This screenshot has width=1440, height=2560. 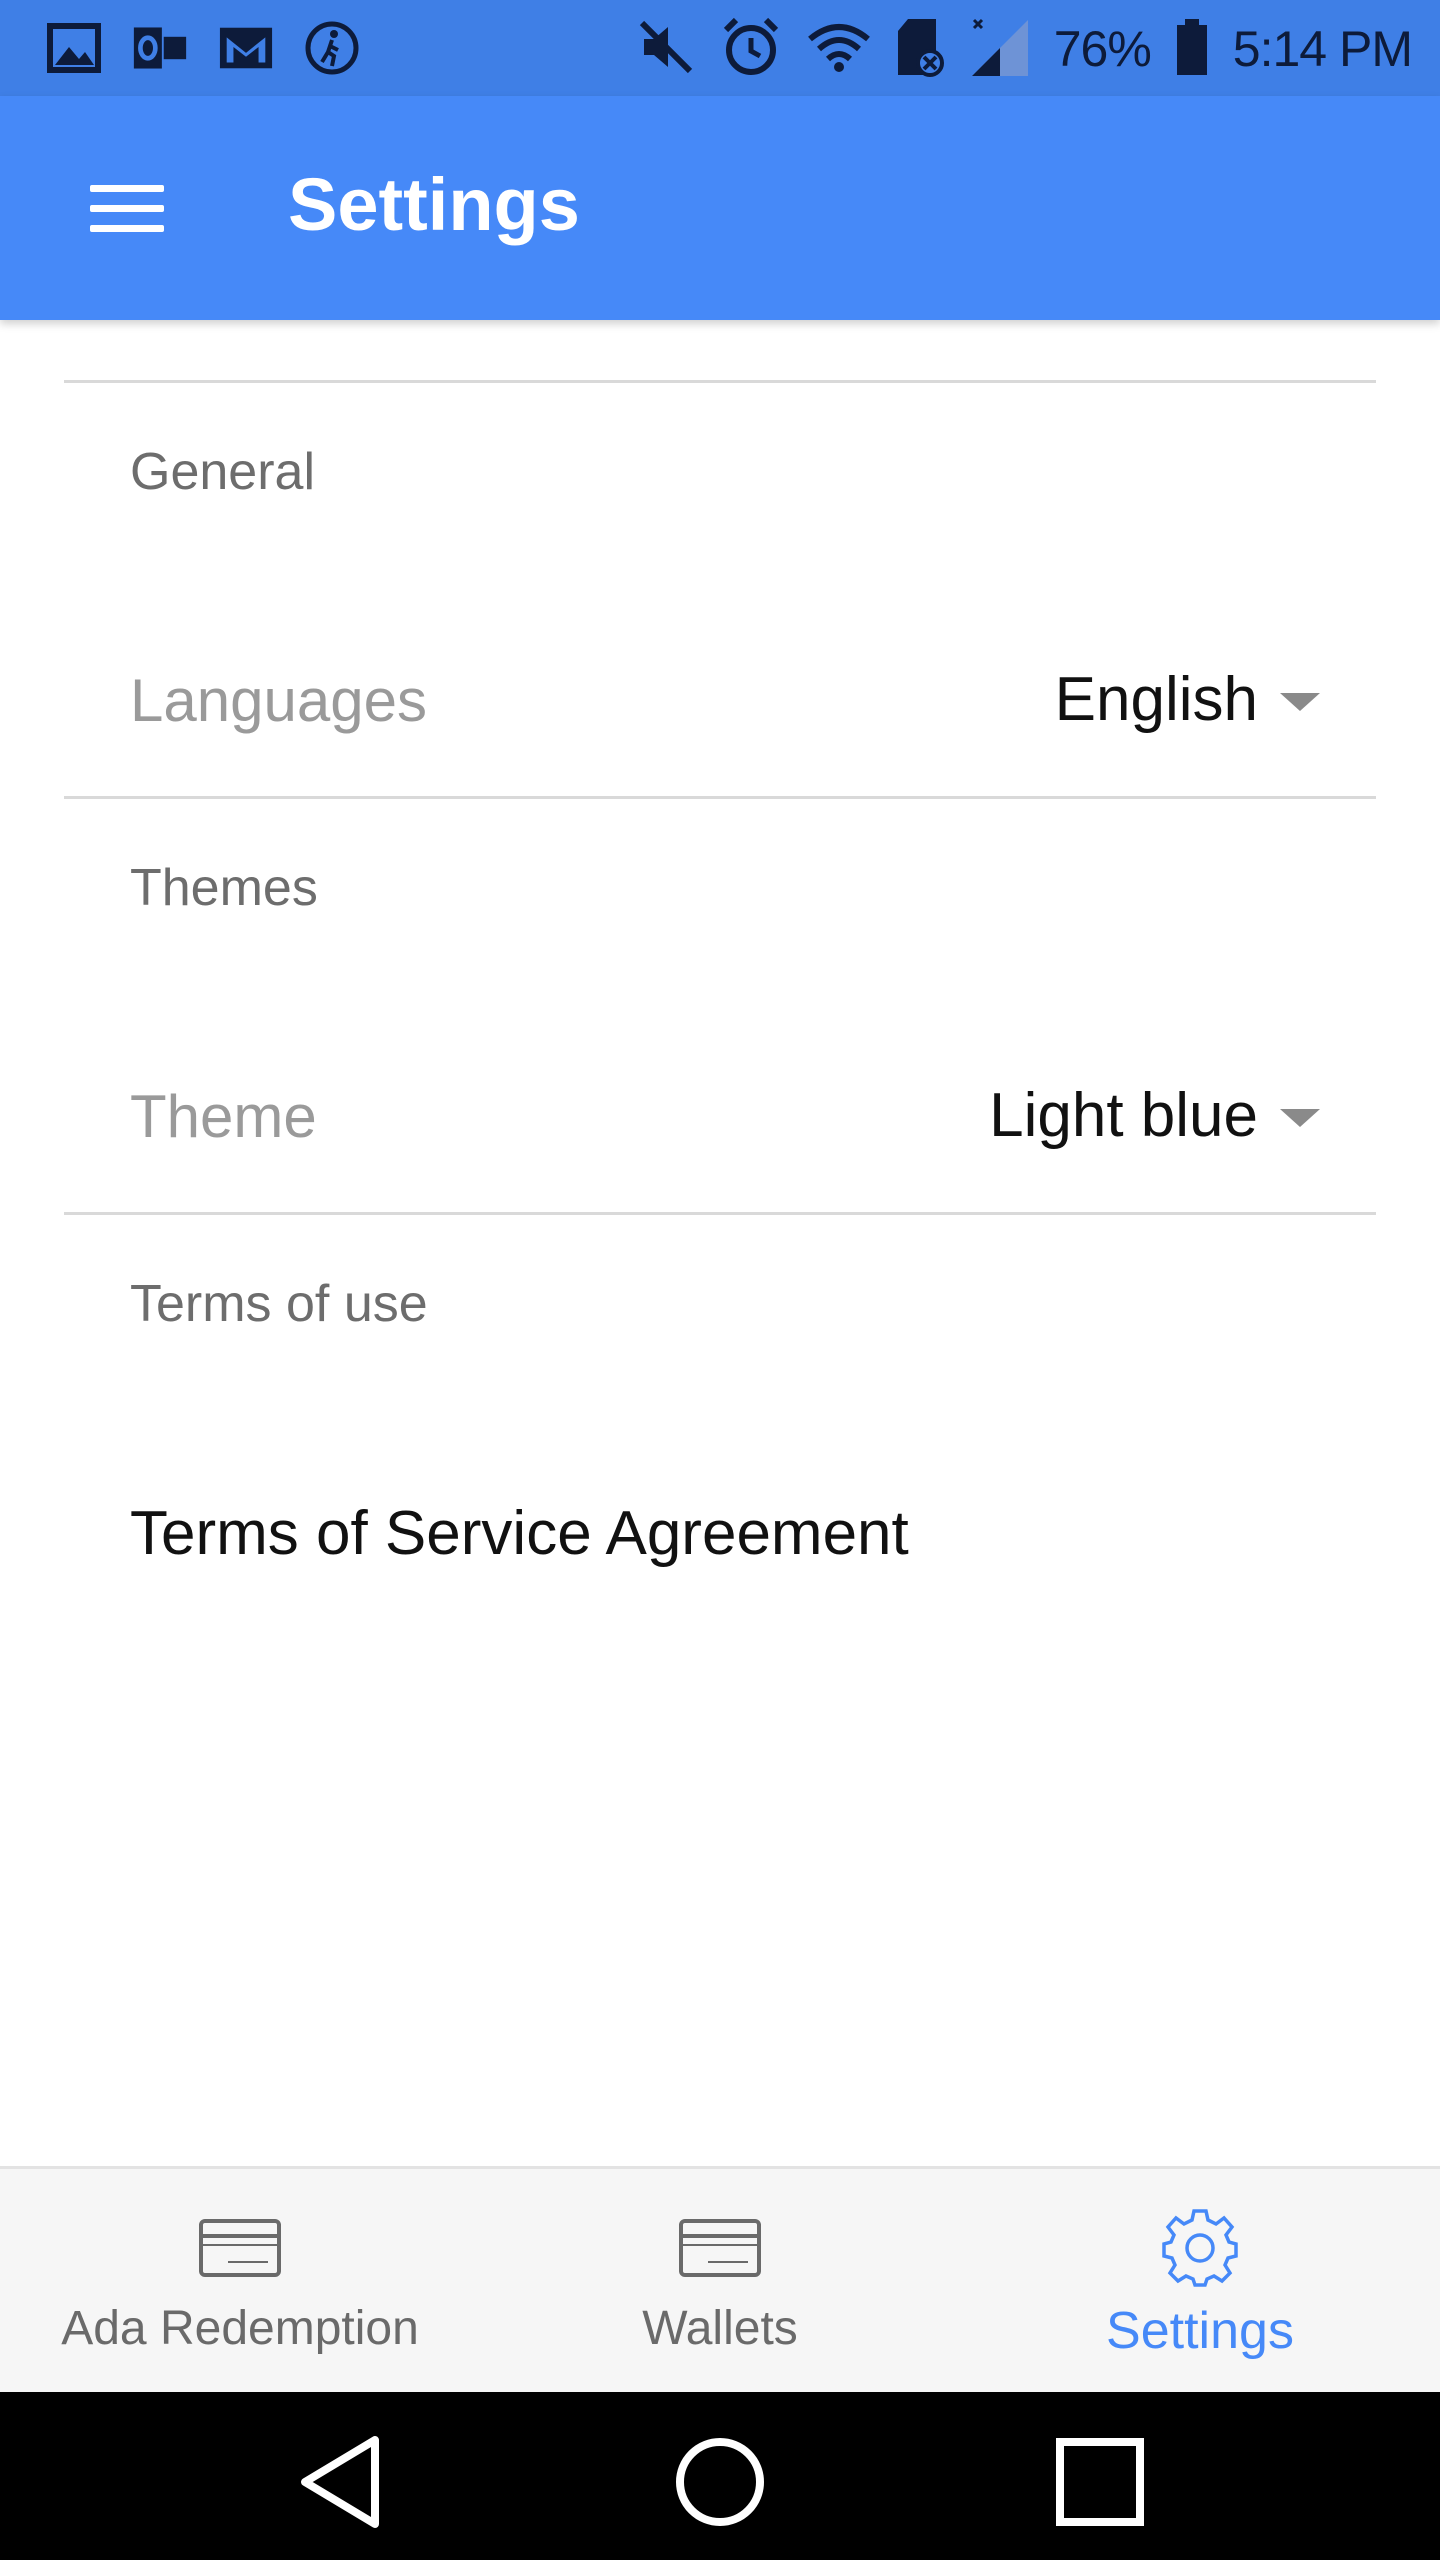 I want to click on theme-select-value: Light blue, so click(x=1123, y=1115).